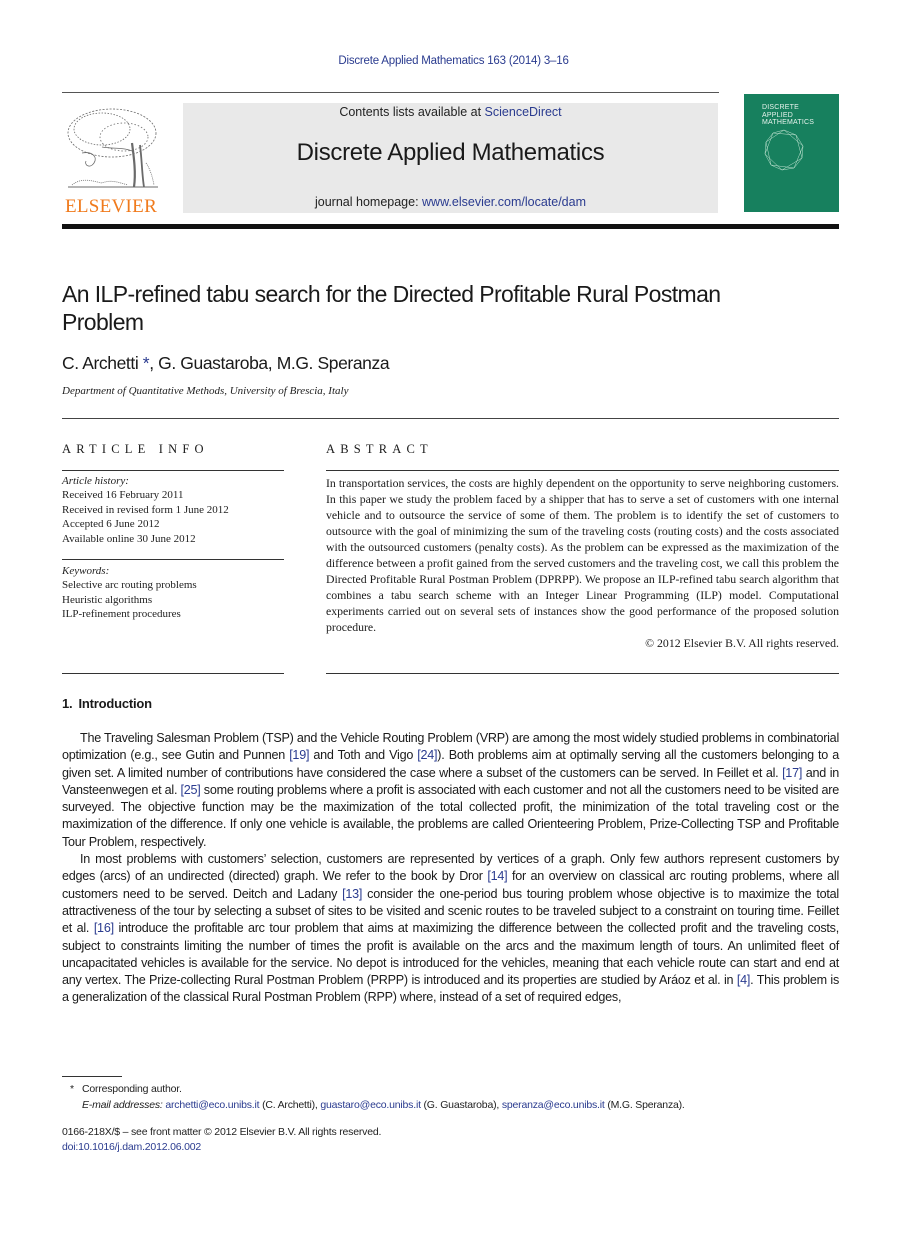 The width and height of the screenshot is (907, 1238). I want to click on email-owner: (C. Archetti),, so click(290, 1105).